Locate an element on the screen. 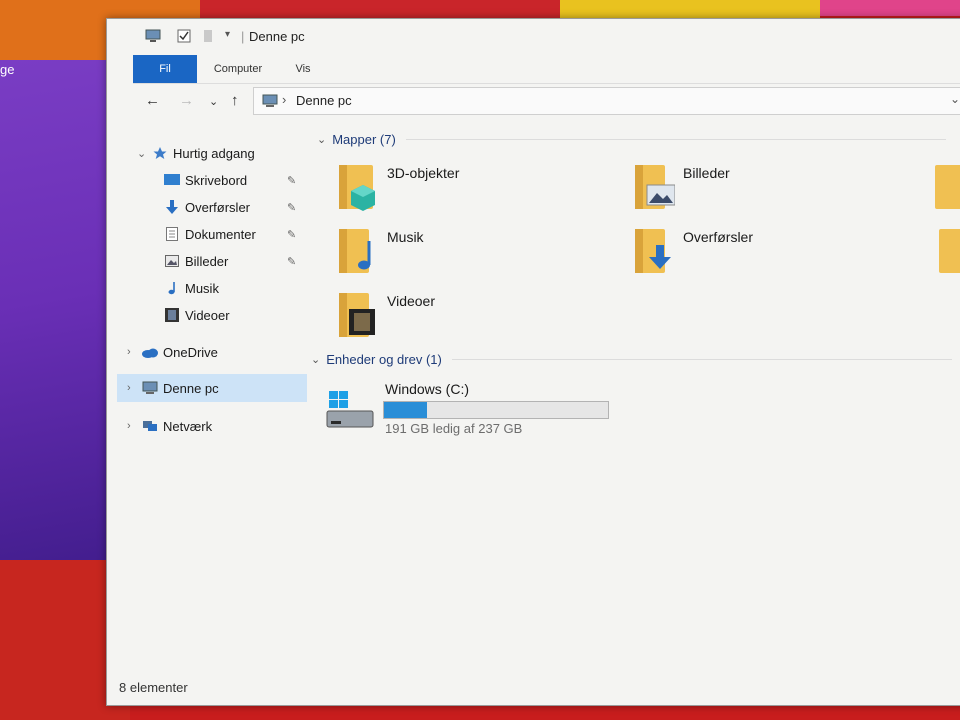  music-folder-icon is located at coordinates (355, 251).